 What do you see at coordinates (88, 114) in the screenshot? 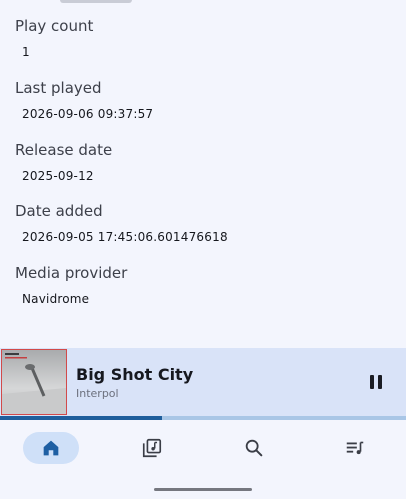
I see `detail-value: 2026-09-06 09:37:57` at bounding box center [88, 114].